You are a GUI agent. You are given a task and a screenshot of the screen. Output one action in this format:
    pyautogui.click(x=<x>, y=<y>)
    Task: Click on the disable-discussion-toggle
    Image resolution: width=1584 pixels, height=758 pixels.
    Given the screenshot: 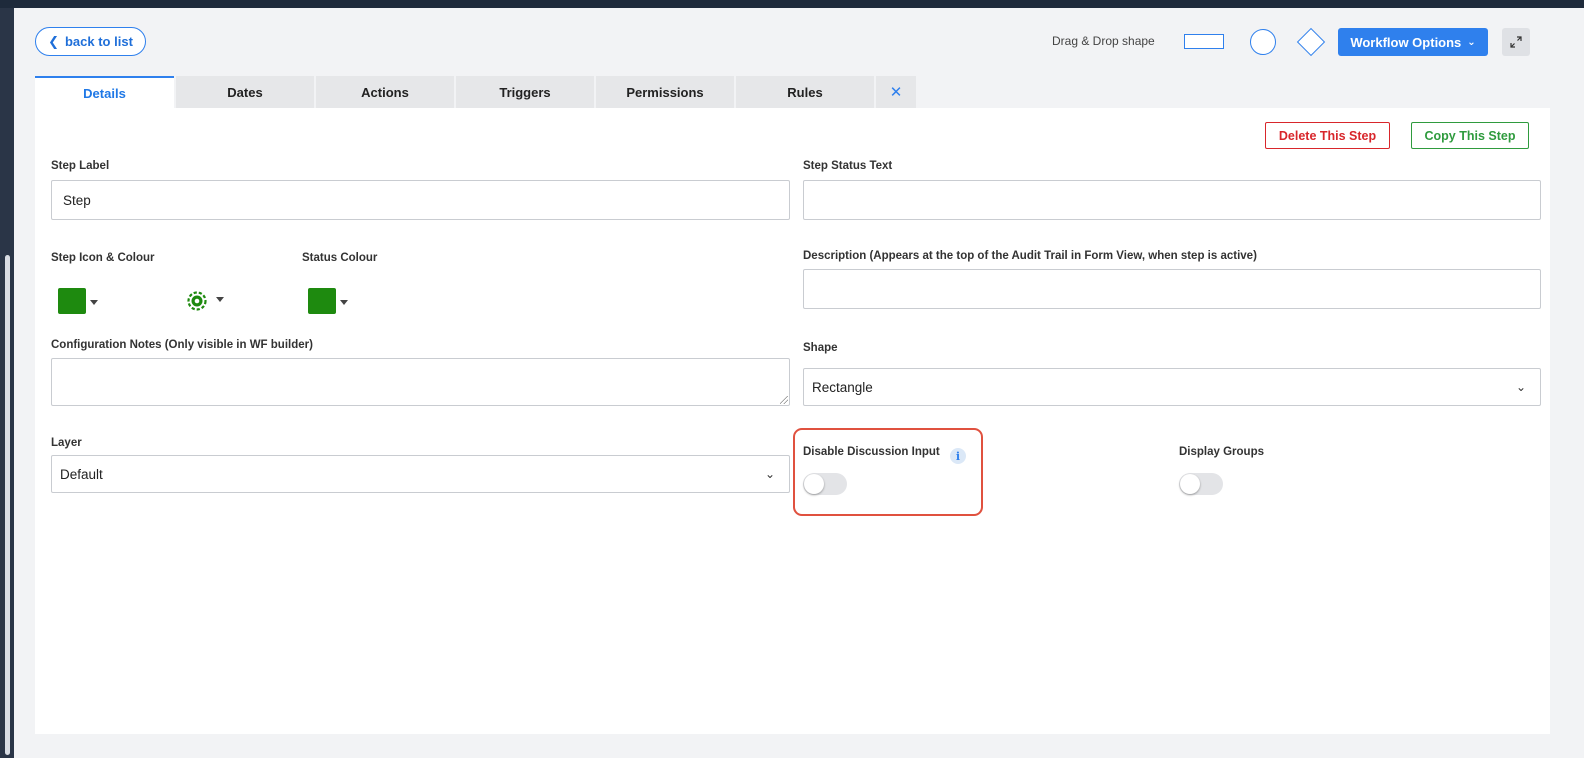 What is the action you would take?
    pyautogui.click(x=825, y=484)
    